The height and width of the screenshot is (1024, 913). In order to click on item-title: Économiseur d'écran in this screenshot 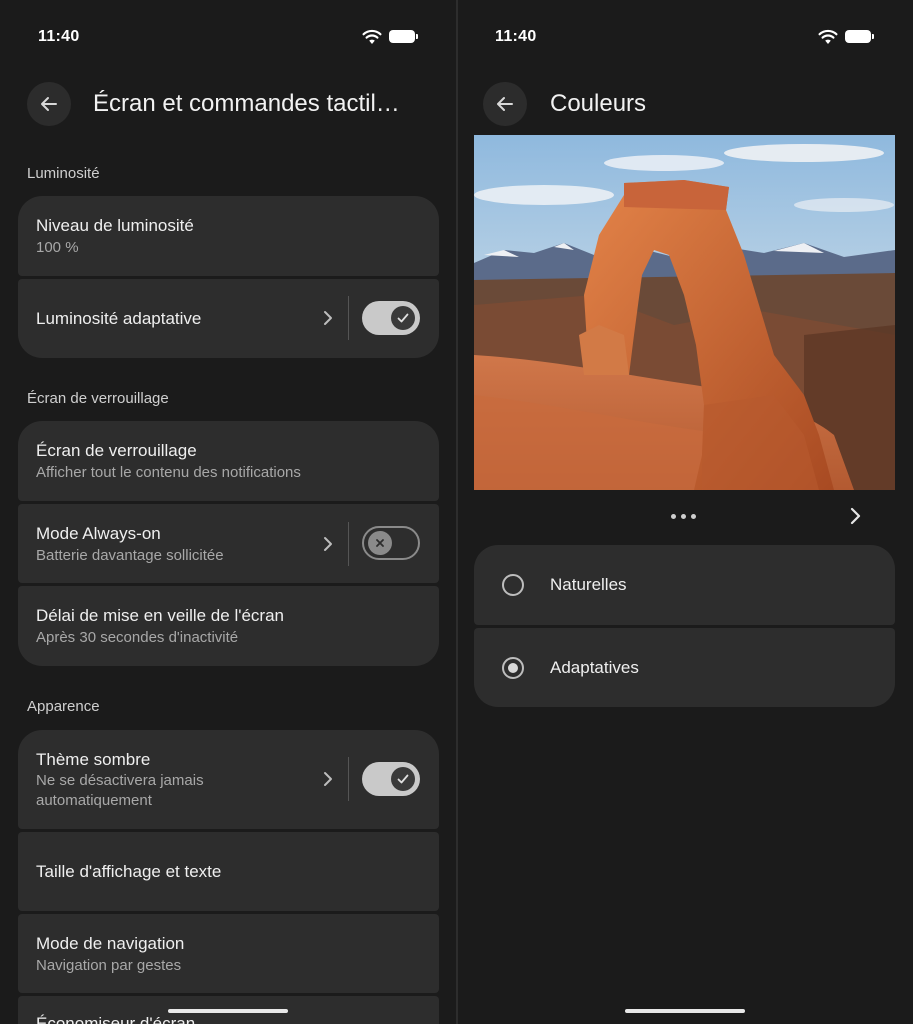, I will do `click(116, 1019)`.